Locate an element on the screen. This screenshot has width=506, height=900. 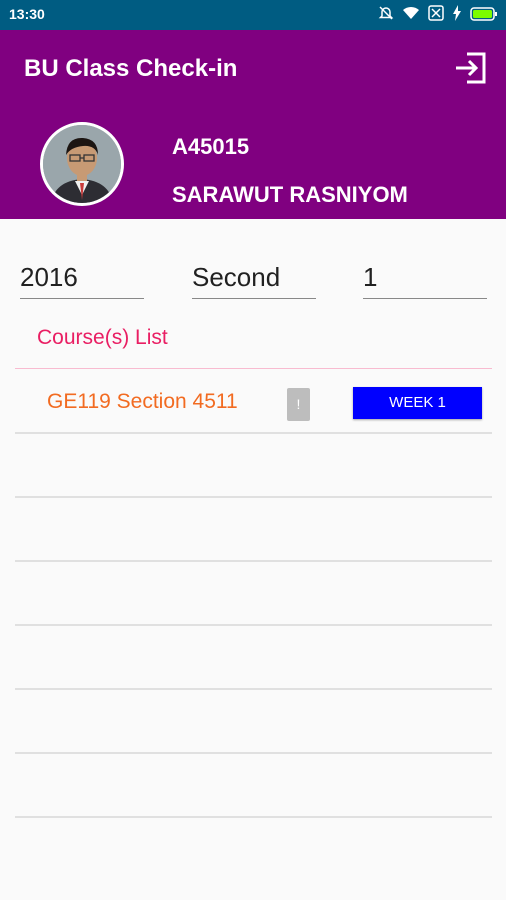
wifi-icon is located at coordinates (411, 15).